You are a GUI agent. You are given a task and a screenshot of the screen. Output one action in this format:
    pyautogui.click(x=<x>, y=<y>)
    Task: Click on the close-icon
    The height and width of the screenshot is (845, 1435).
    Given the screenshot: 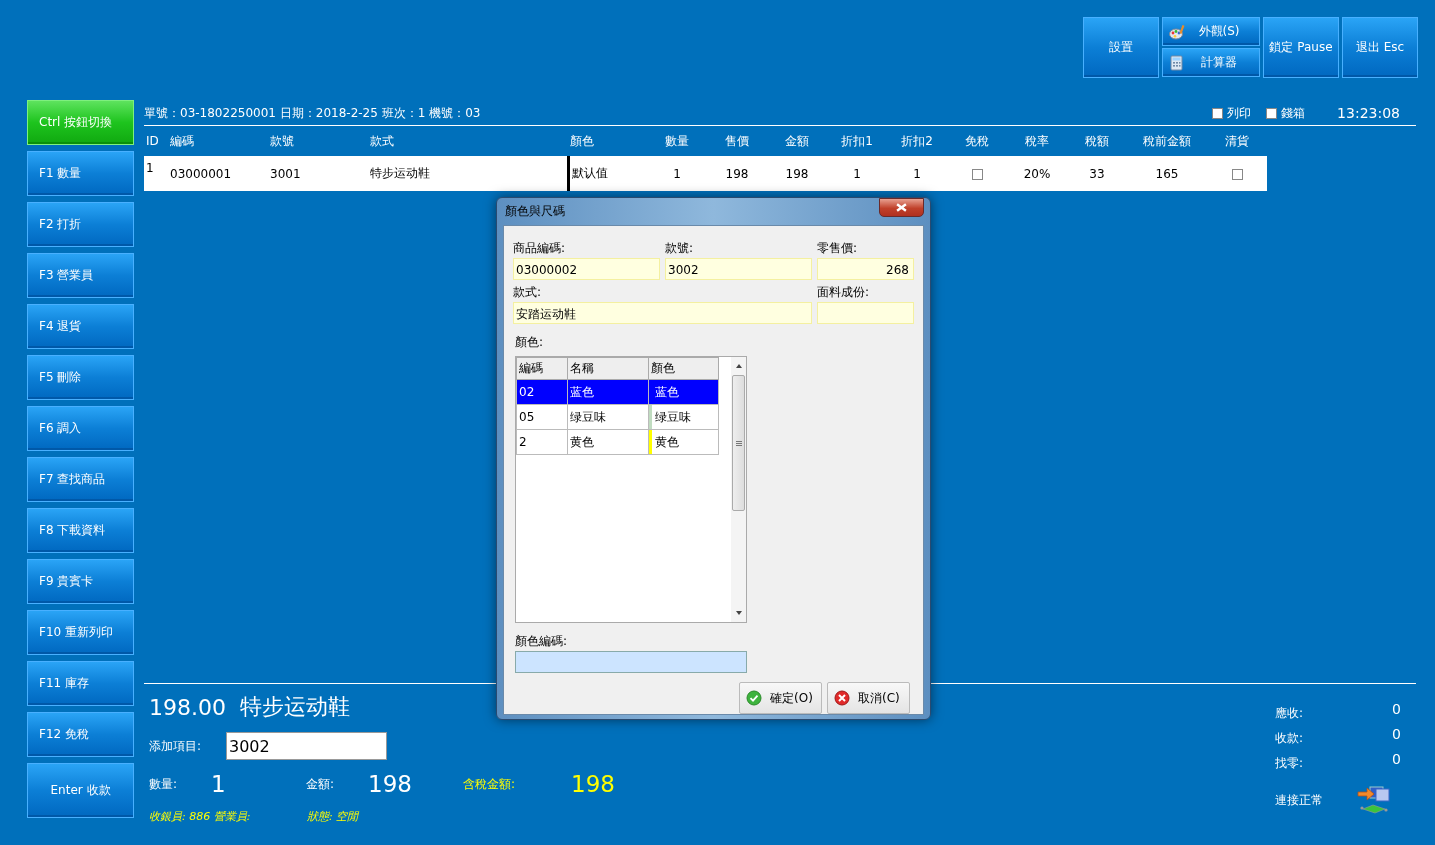 What is the action you would take?
    pyautogui.click(x=901, y=207)
    